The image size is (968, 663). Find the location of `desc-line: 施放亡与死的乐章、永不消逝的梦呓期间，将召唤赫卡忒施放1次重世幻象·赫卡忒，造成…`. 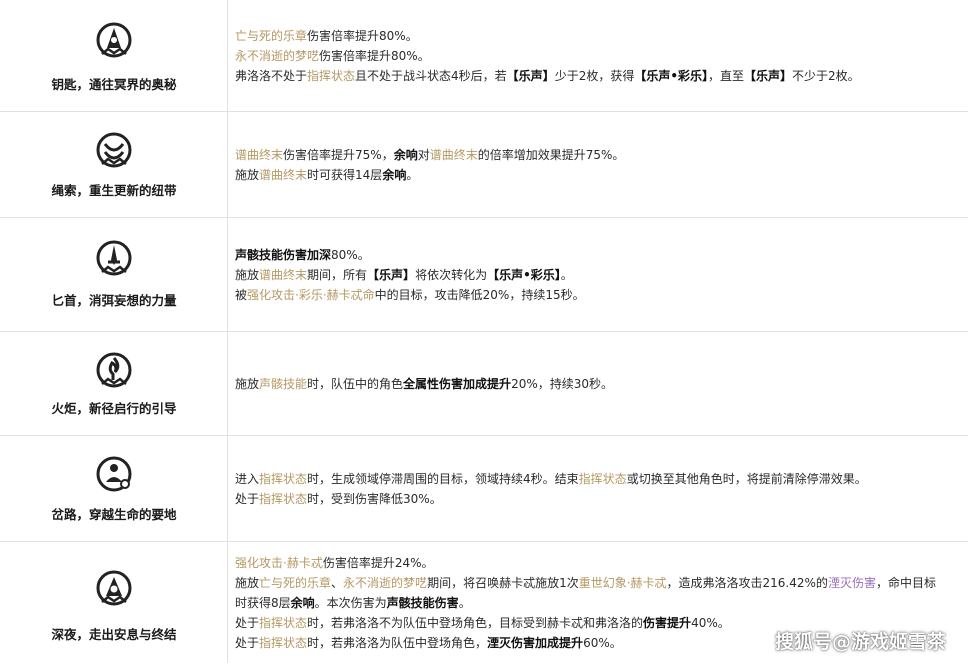

desc-line: 施放亡与死的乐章、永不消逝的梦呓期间，将召唤赫卡忒施放1次重世幻象·赫卡忒，造成… is located at coordinates (597, 583).